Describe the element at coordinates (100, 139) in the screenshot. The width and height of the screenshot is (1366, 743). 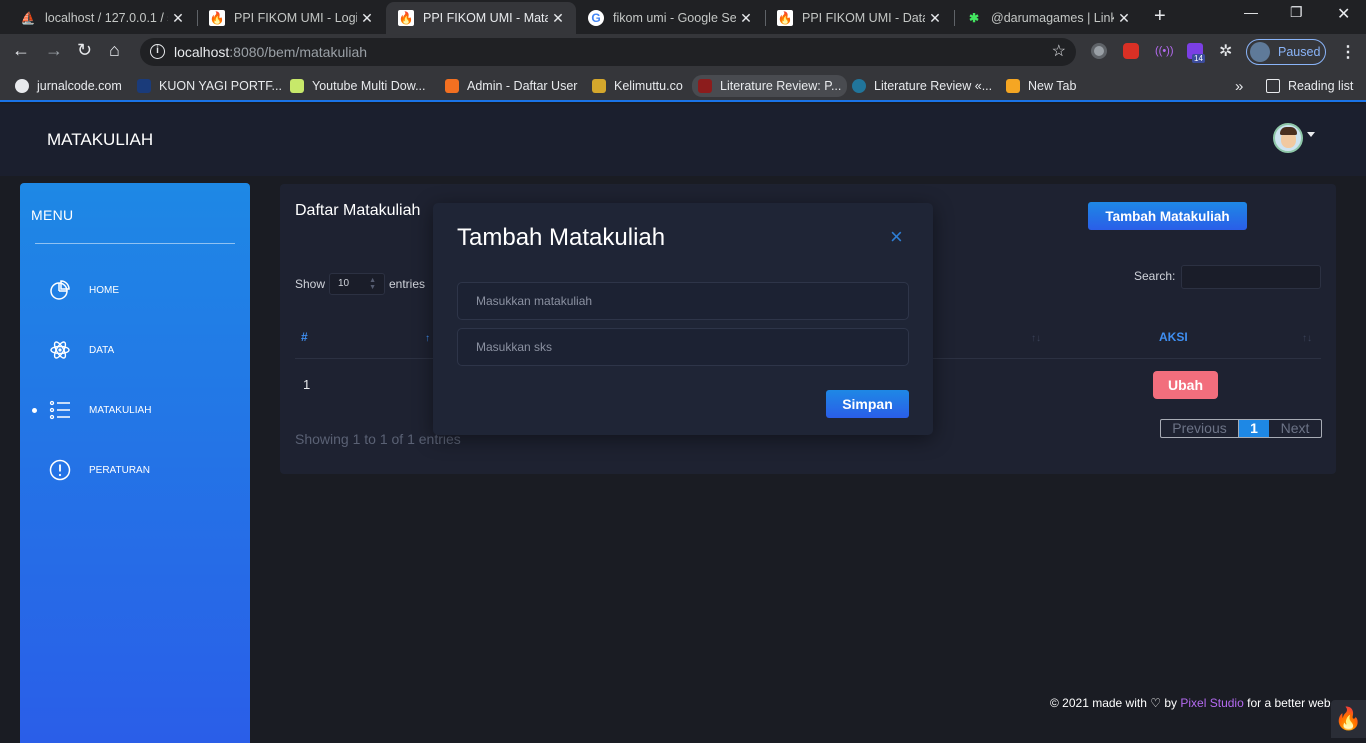
I see `page-brand: MATAKULIAH` at that location.